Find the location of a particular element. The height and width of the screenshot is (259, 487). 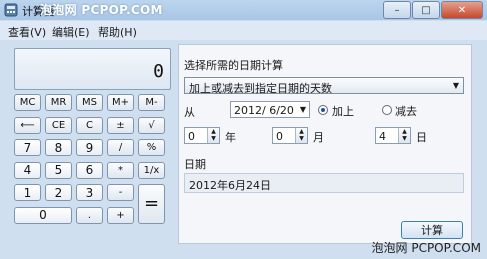

result-label: 日期 is located at coordinates (195, 164).